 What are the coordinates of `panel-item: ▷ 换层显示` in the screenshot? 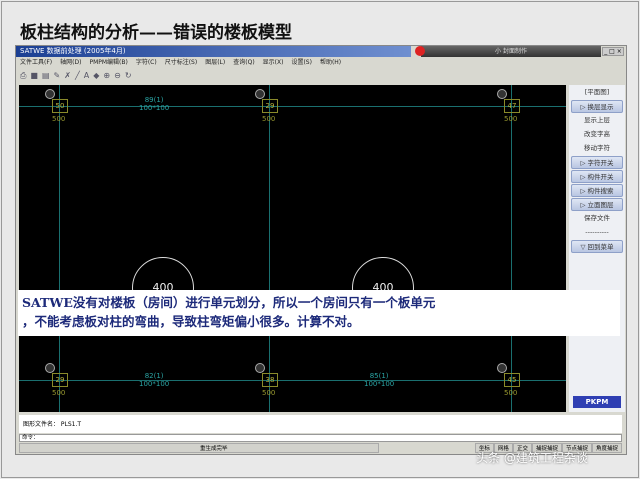 It's located at (597, 106).